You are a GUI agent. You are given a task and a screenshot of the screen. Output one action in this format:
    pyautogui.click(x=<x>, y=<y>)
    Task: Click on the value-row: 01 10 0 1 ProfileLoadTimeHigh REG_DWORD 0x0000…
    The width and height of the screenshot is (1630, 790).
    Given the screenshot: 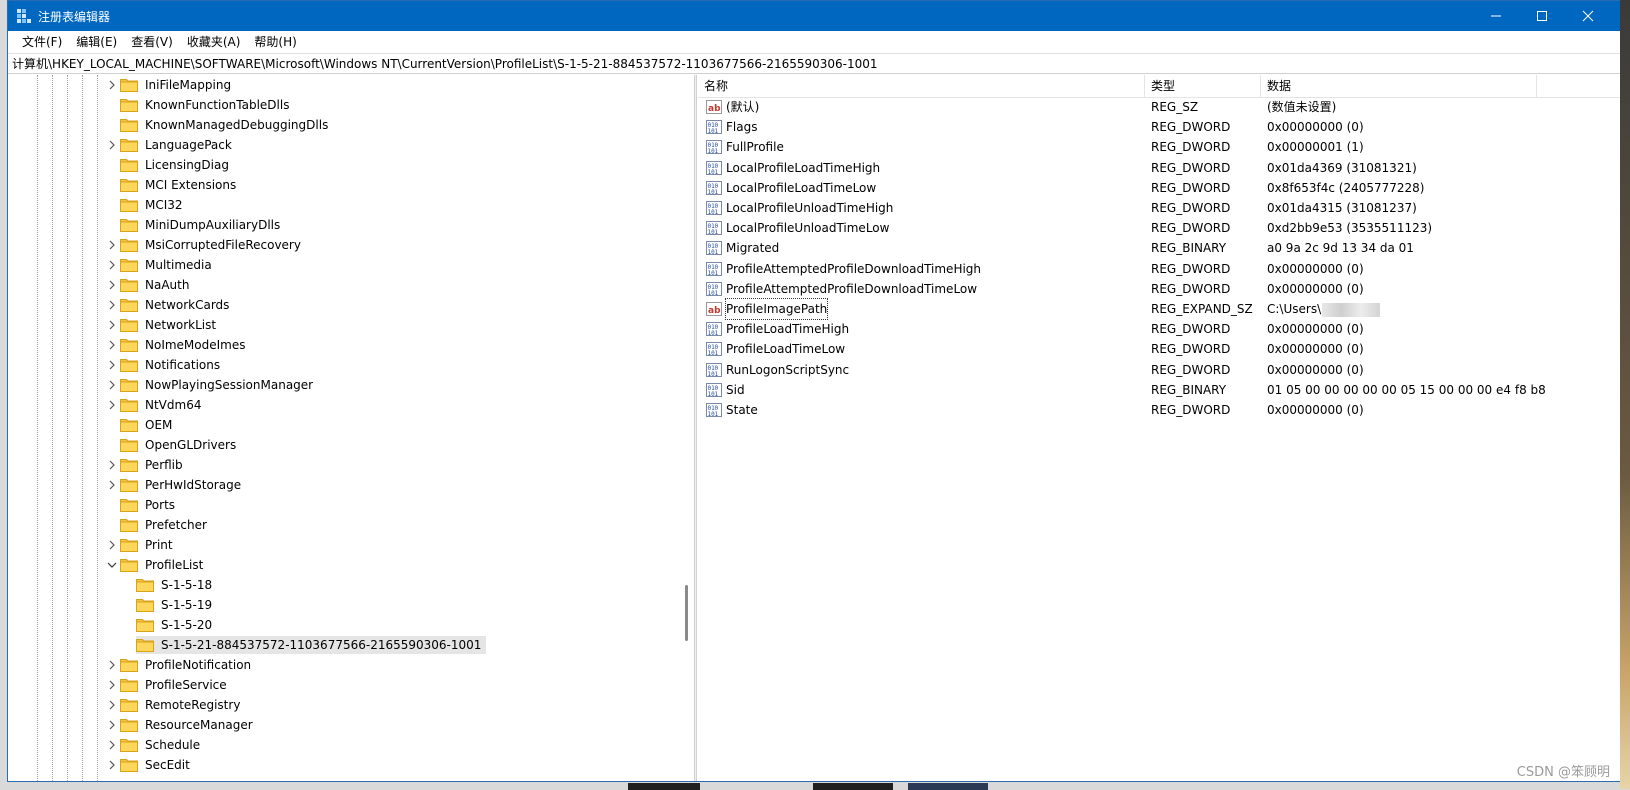 What is the action you would take?
    pyautogui.click(x=1159, y=329)
    